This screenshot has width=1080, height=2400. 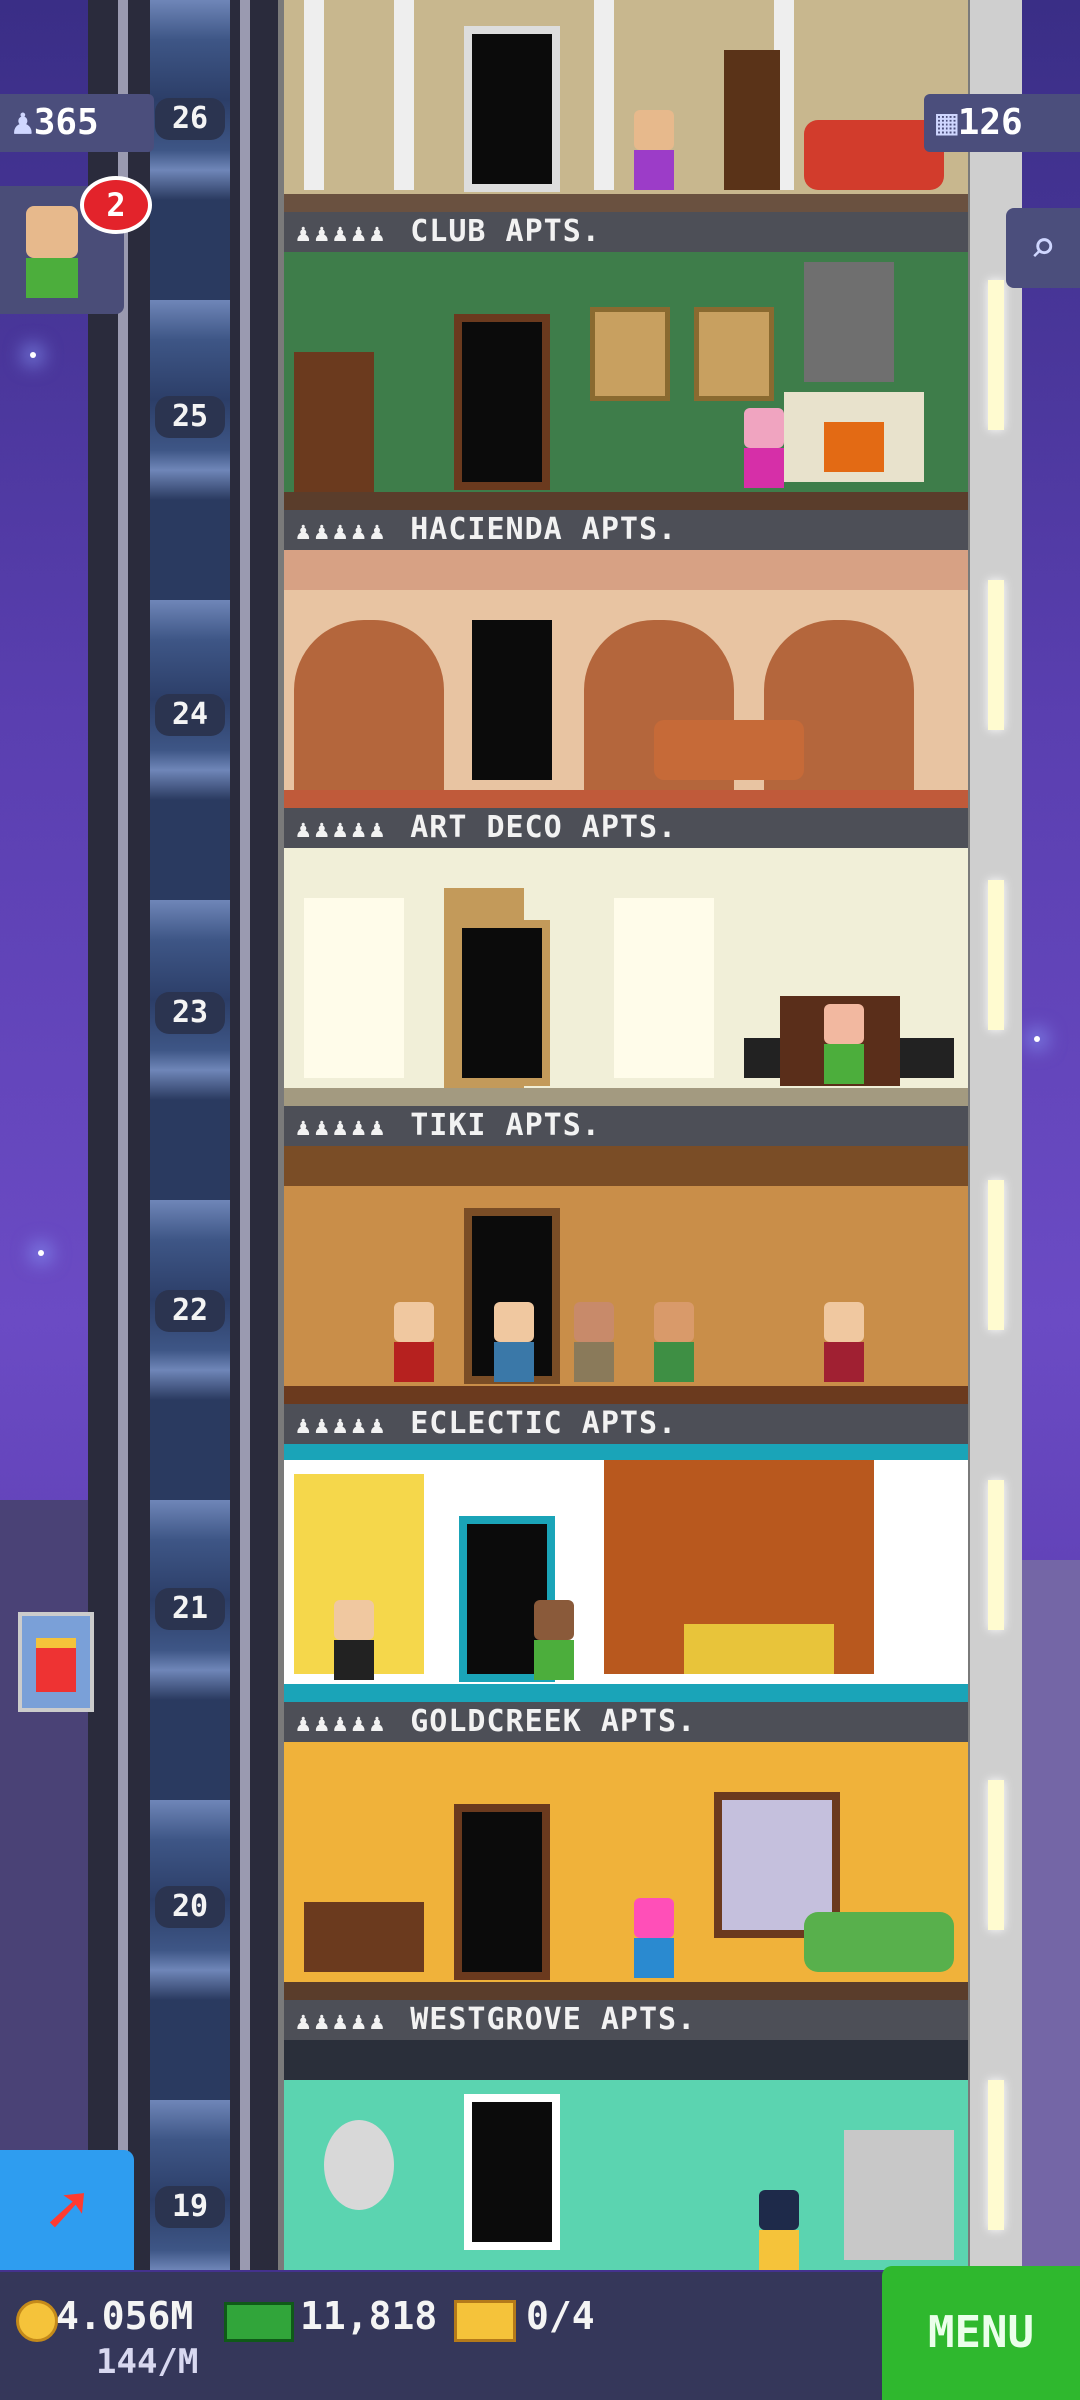 I want to click on coins-value: 4.056M, so click(x=125, y=2316).